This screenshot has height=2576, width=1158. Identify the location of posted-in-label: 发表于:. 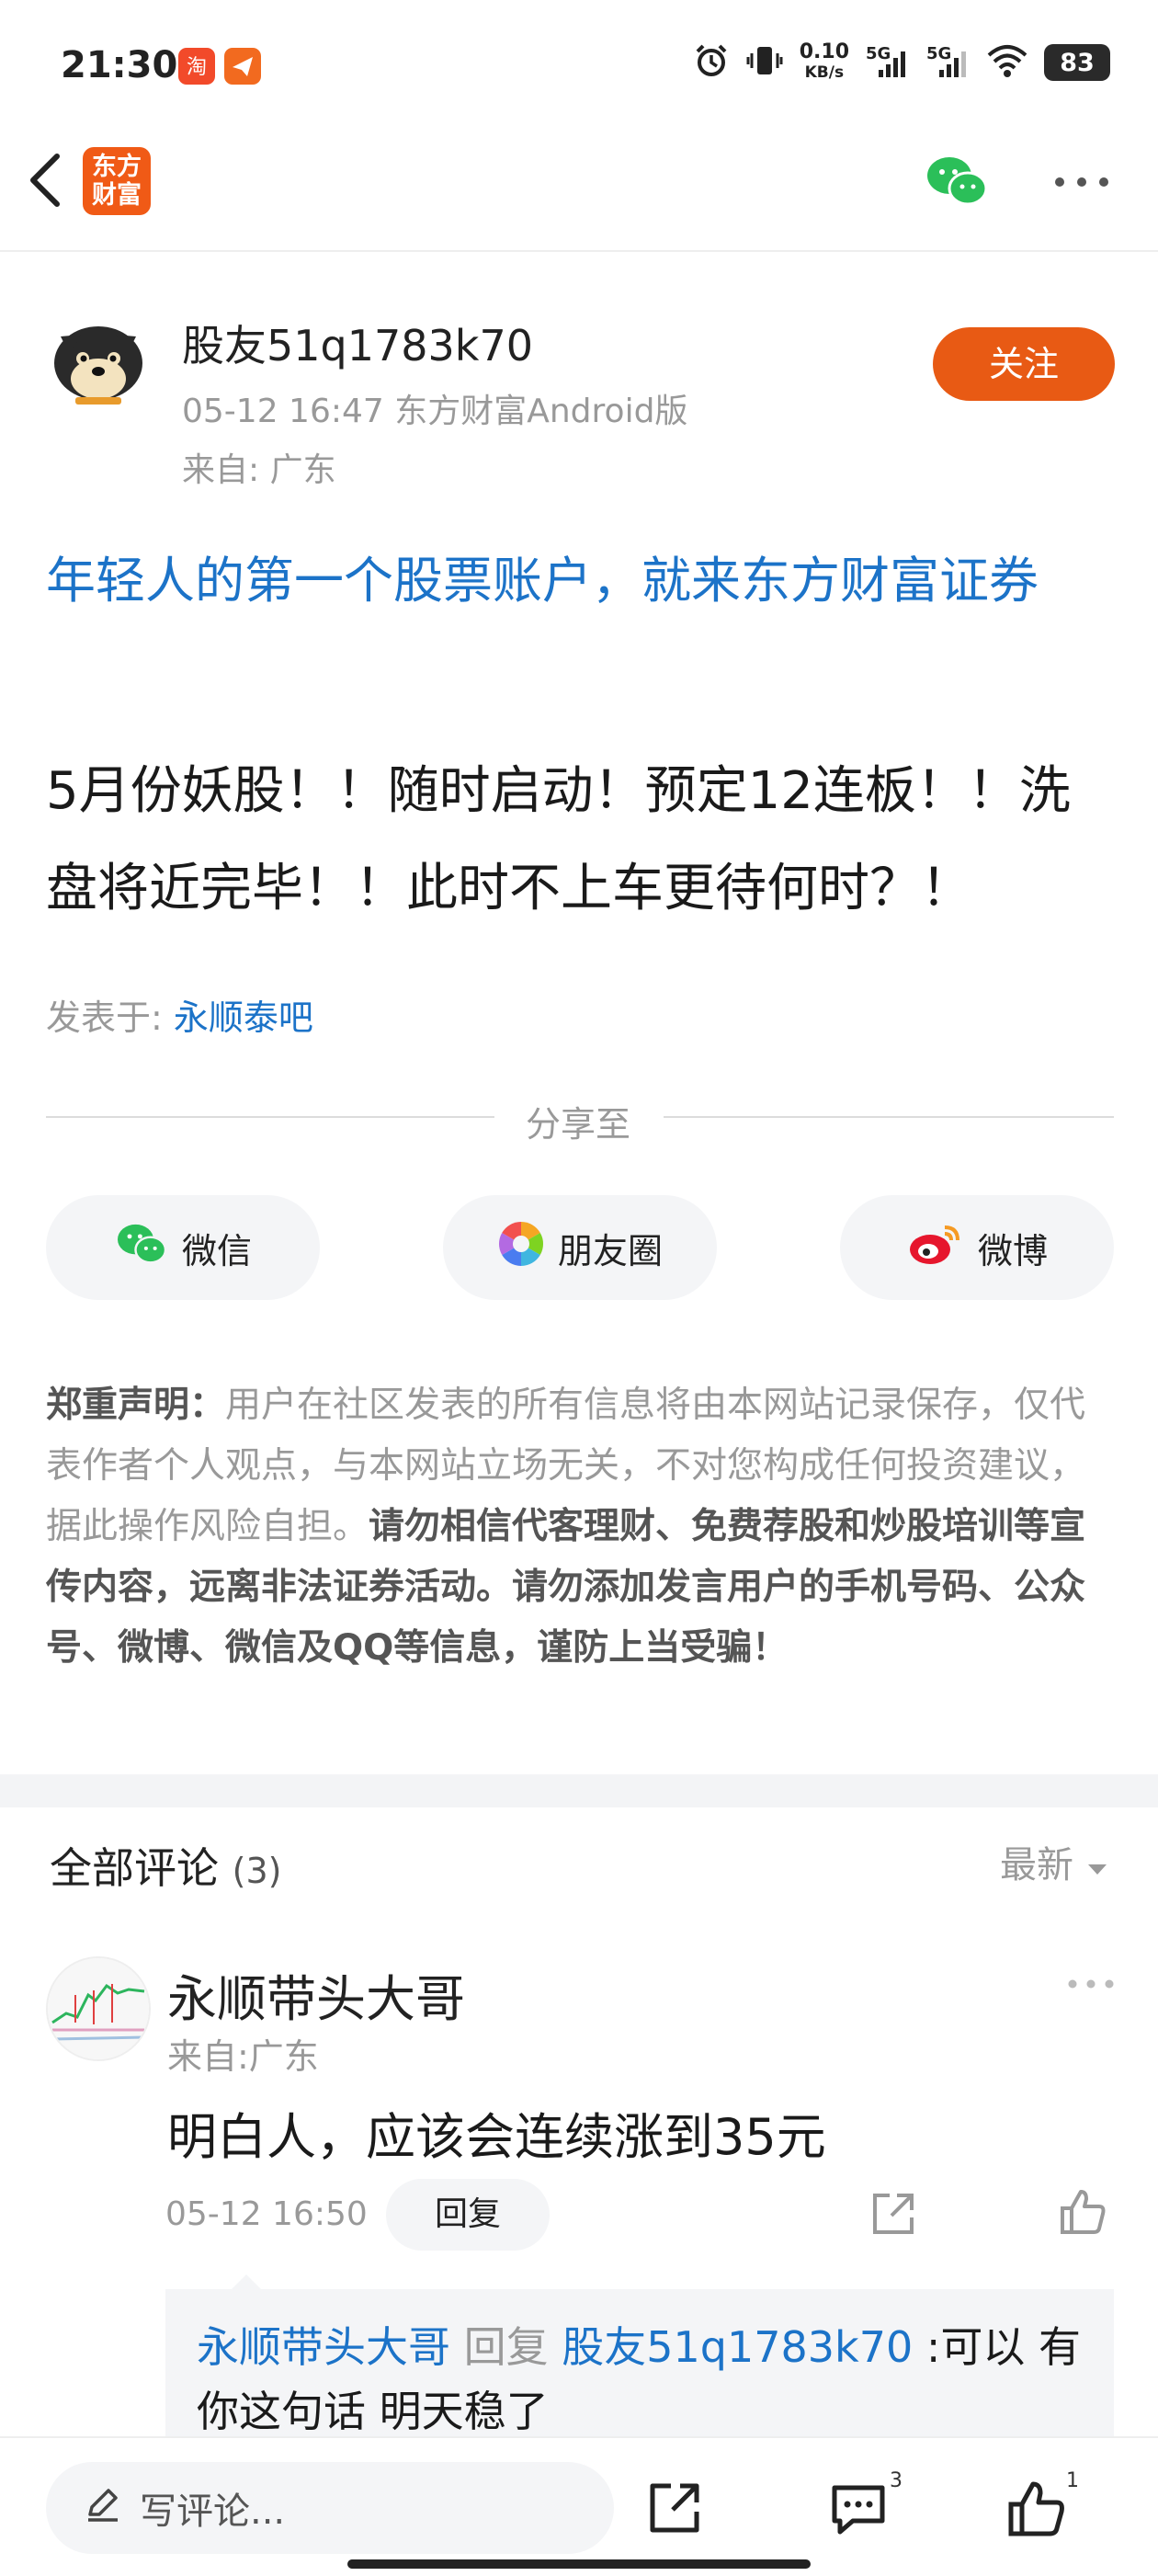
(110, 1017).